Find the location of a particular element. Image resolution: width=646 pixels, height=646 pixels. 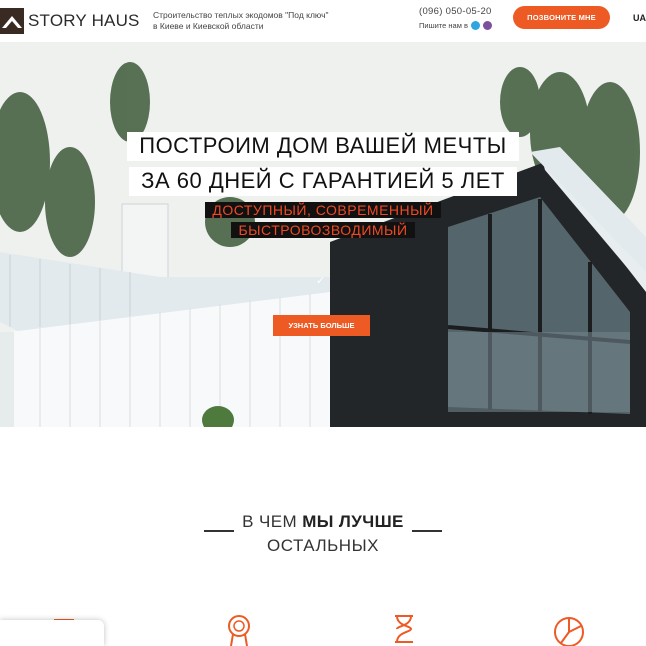

phone-number: (096) 050-05-20 is located at coordinates (464, 11).